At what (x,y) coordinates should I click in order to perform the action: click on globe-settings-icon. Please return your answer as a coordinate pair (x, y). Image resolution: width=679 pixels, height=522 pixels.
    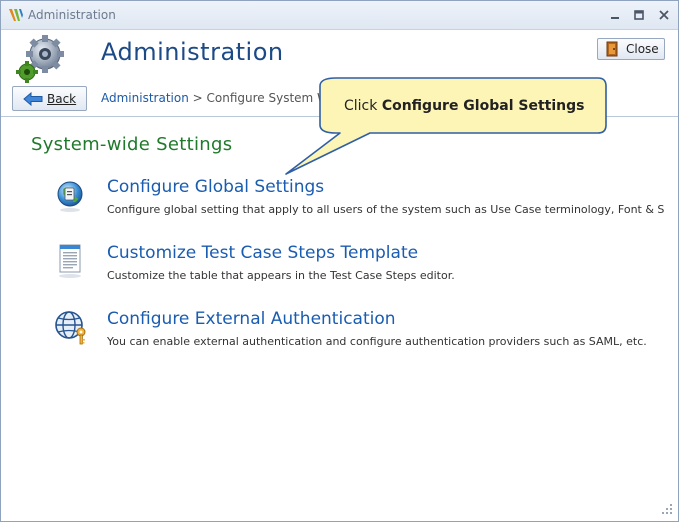
    Looking at the image, I should click on (70, 196).